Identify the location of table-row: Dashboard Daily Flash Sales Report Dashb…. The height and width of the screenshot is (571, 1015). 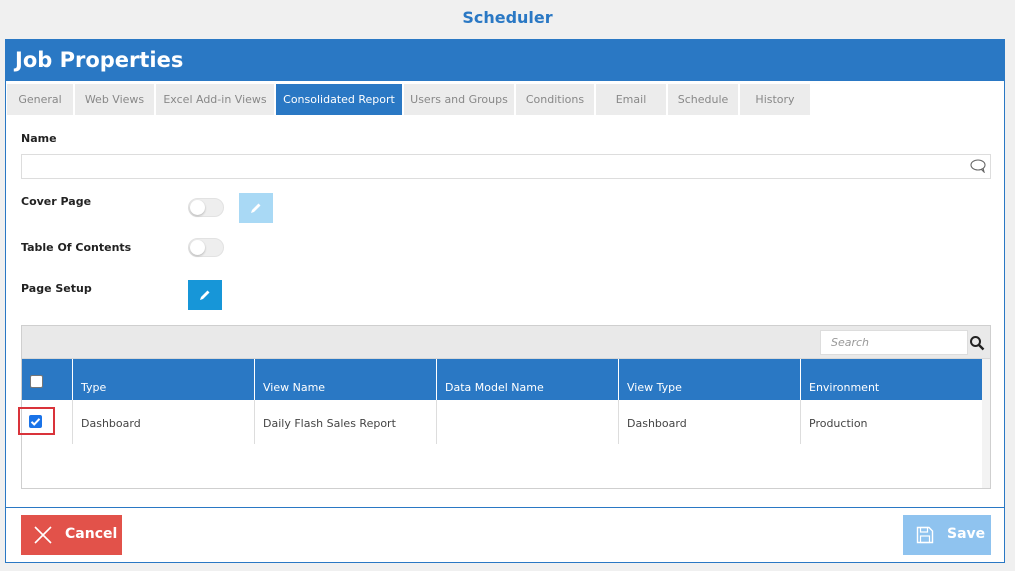
(504, 422).